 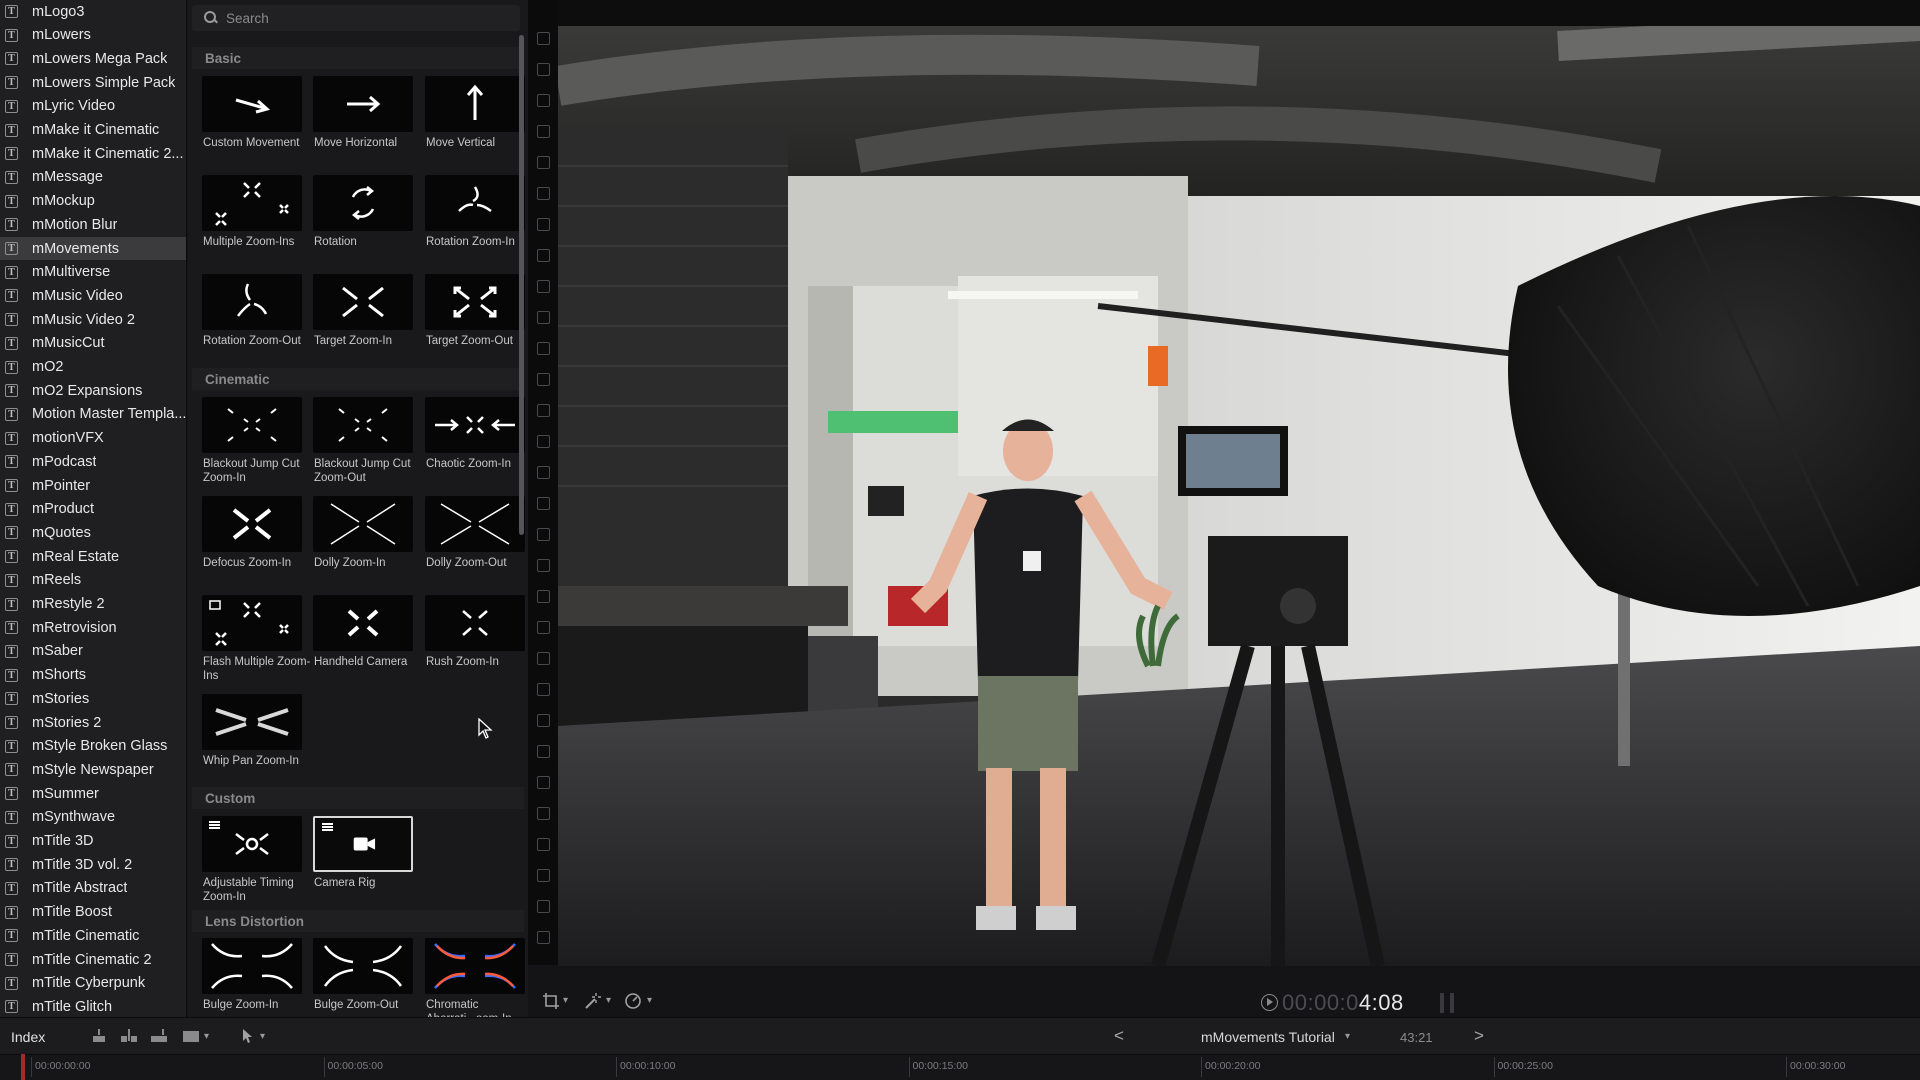 What do you see at coordinates (93, 509) in the screenshot?
I see `library-item: TmProduct` at bounding box center [93, 509].